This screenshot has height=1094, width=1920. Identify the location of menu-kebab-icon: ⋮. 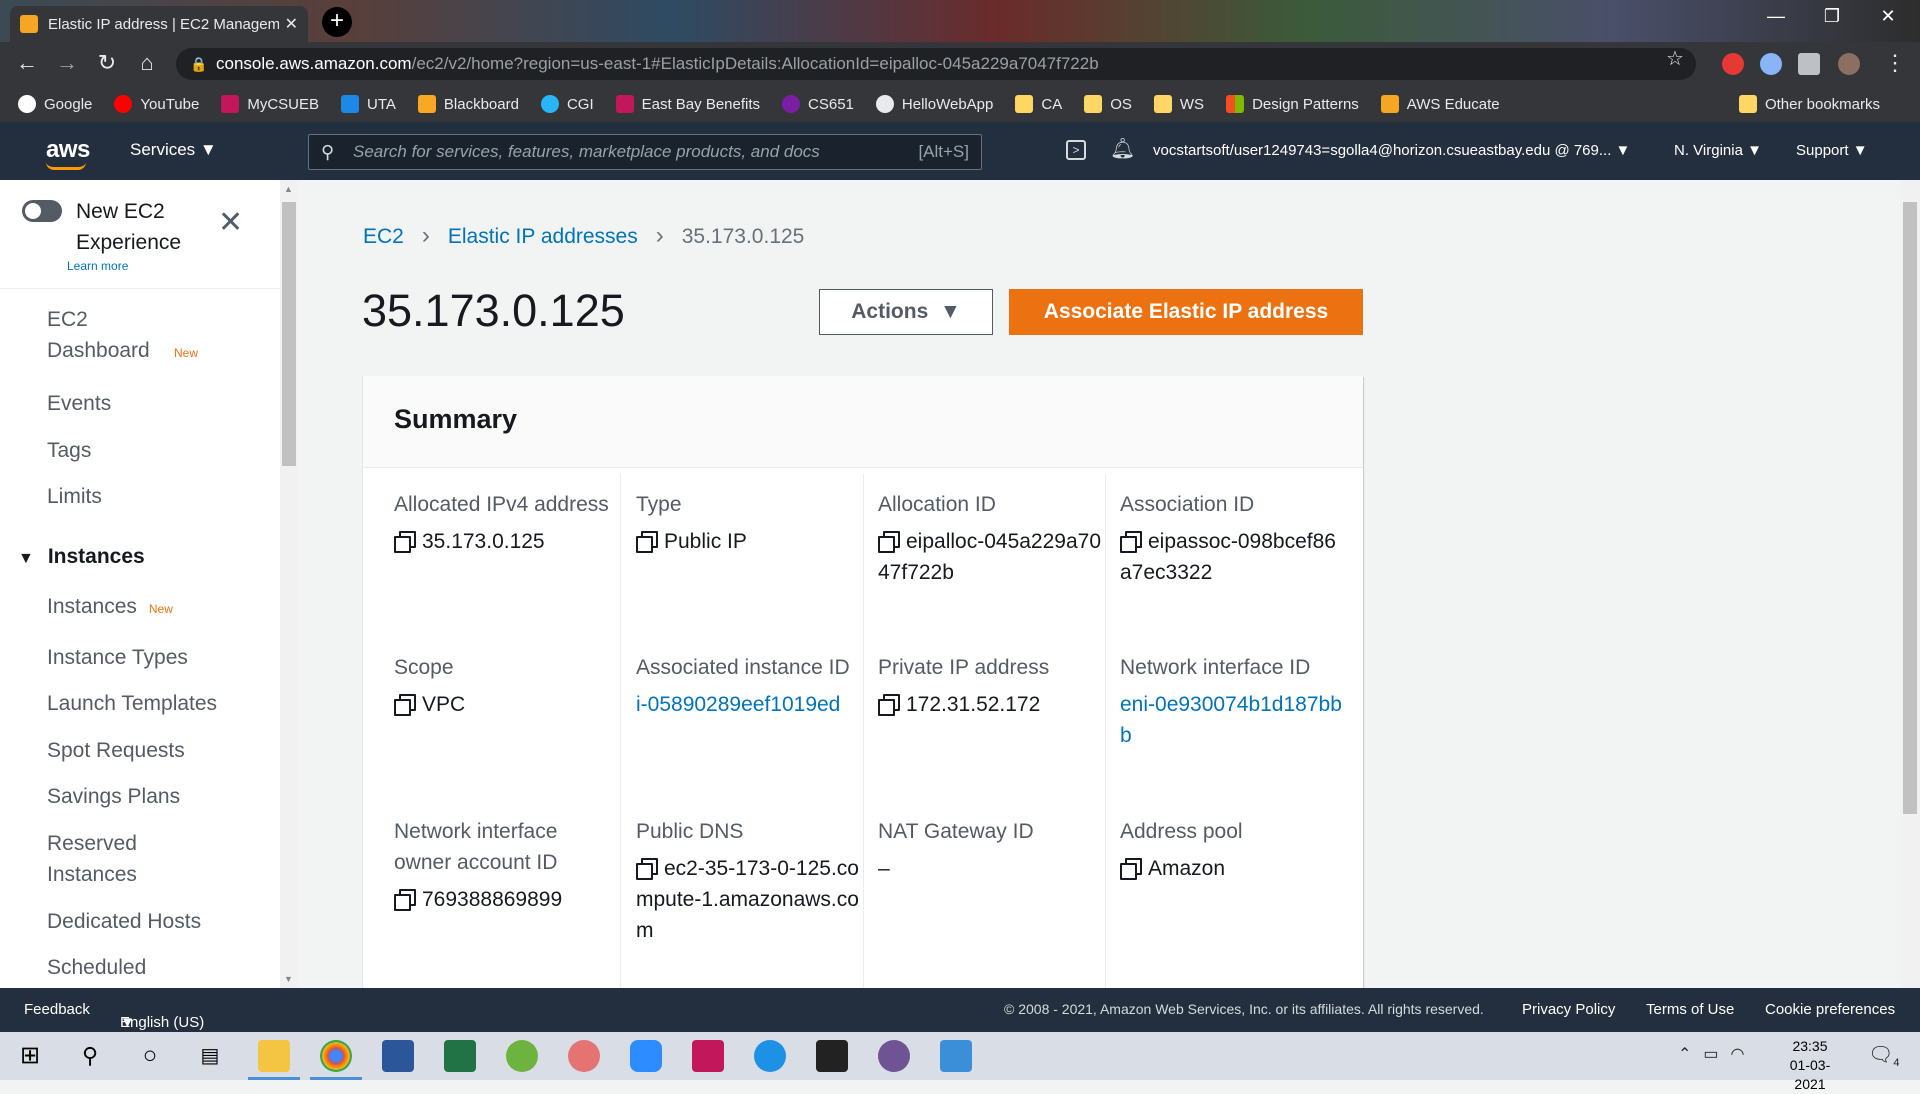
(1895, 63).